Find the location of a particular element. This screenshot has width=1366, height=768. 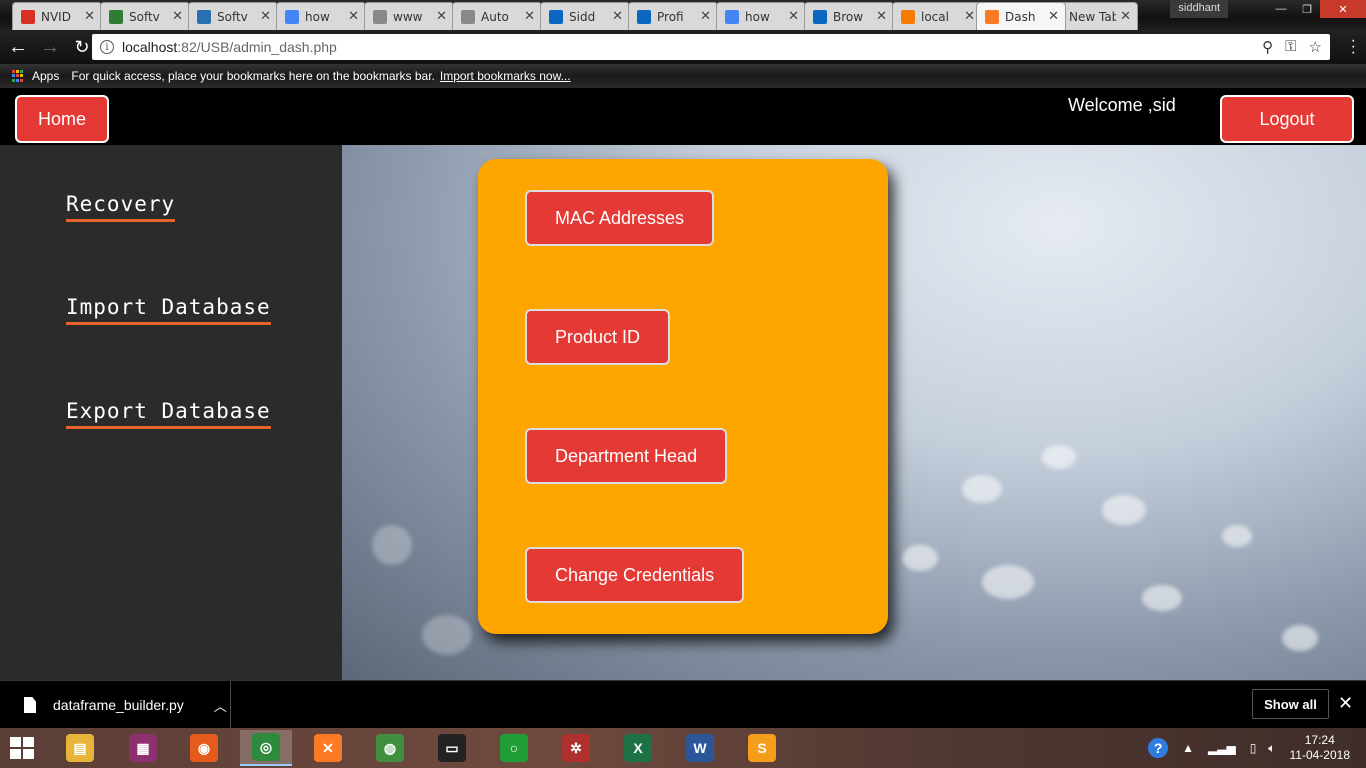

tab-10: Brow ✕ is located at coordinates (849, 16).